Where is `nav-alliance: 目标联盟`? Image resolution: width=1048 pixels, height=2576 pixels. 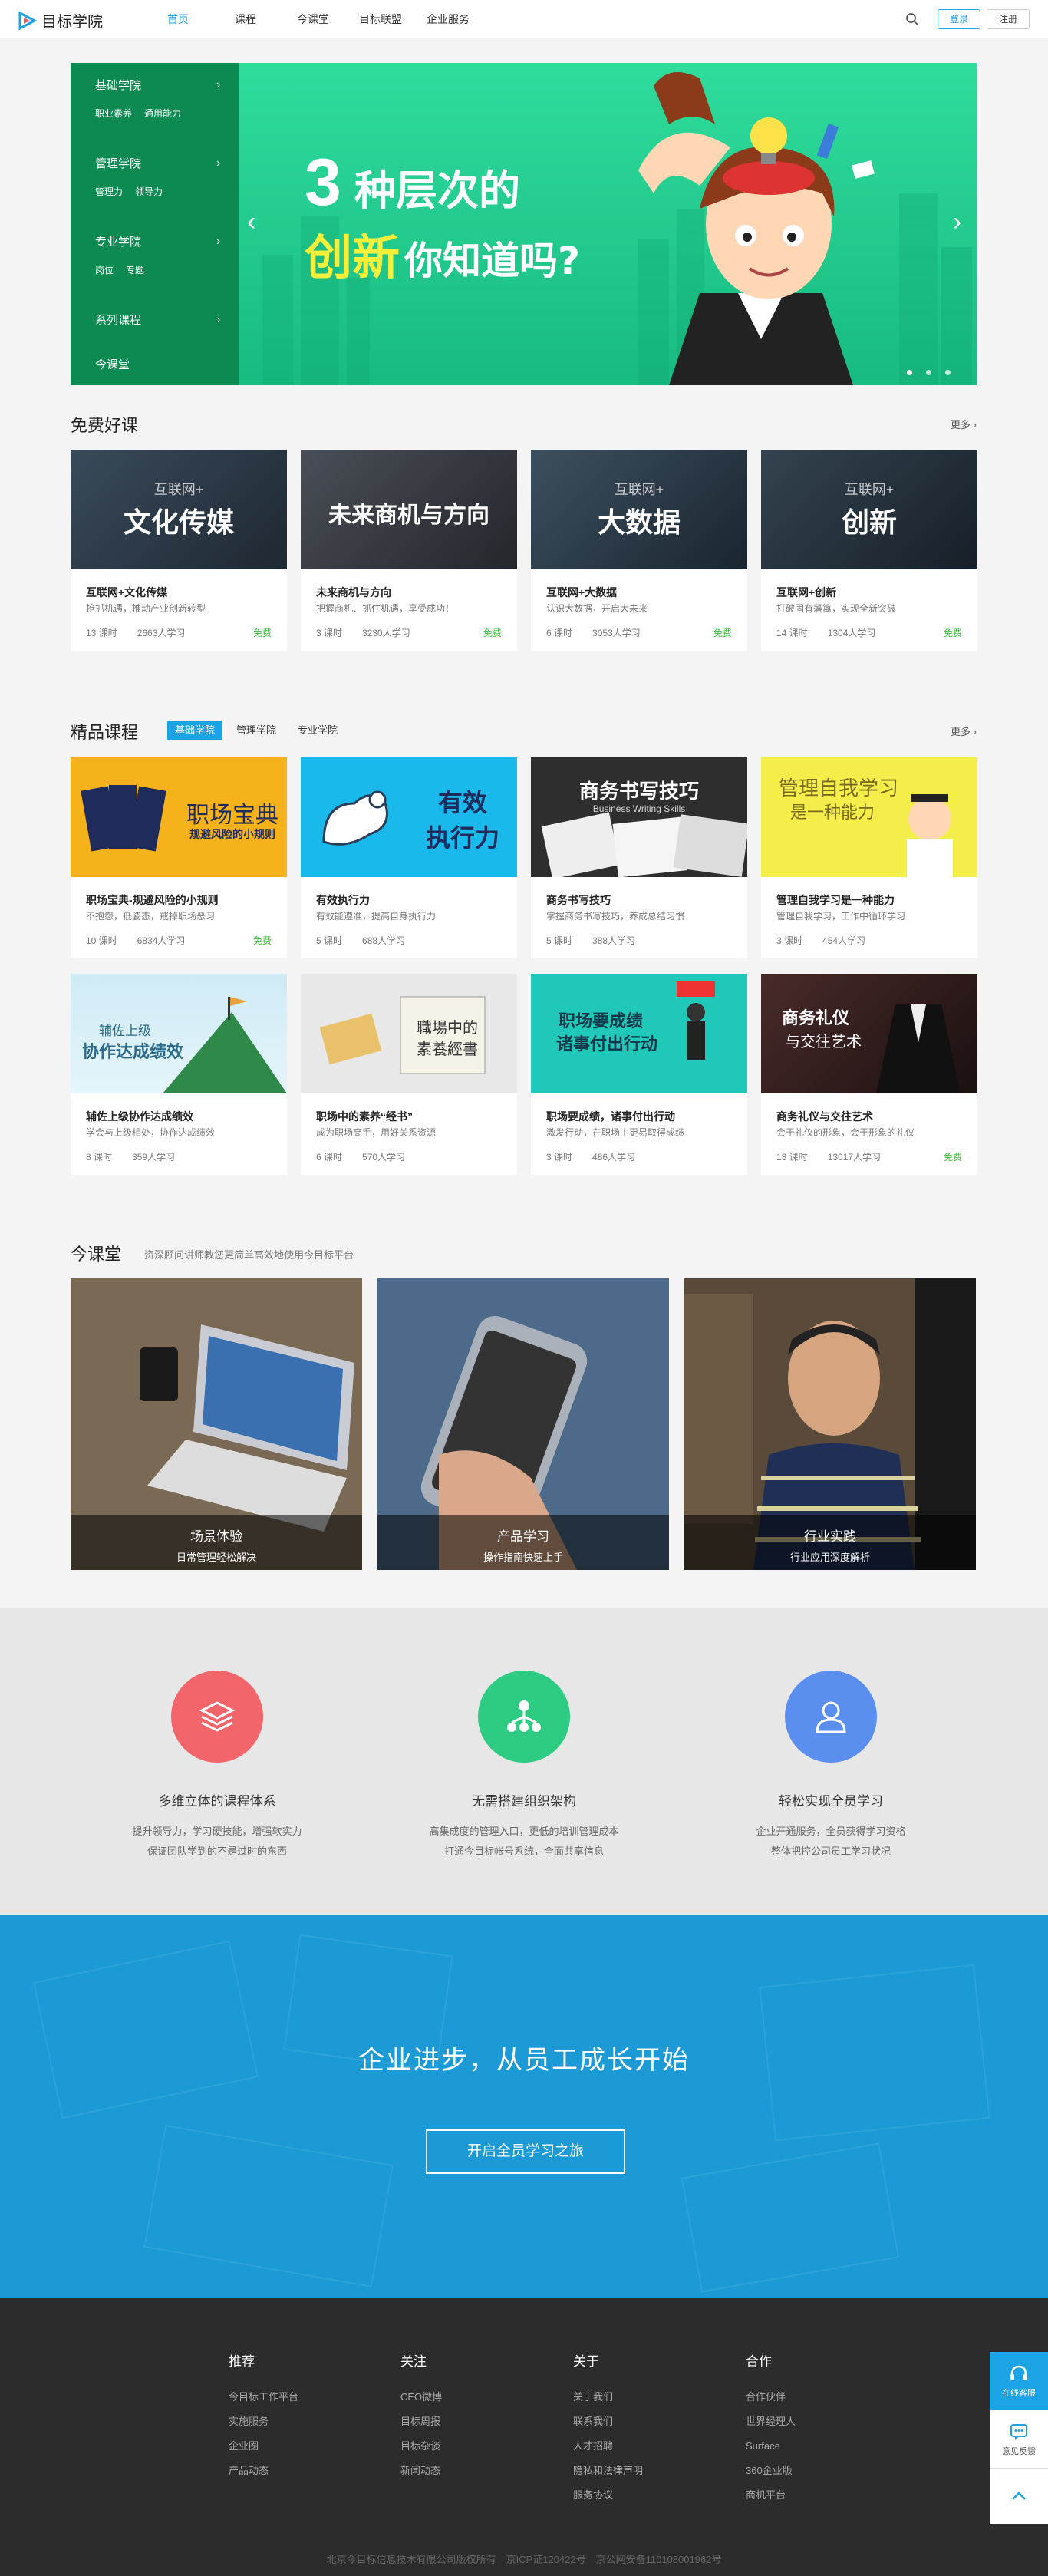 nav-alliance: 目标联盟 is located at coordinates (380, 19).